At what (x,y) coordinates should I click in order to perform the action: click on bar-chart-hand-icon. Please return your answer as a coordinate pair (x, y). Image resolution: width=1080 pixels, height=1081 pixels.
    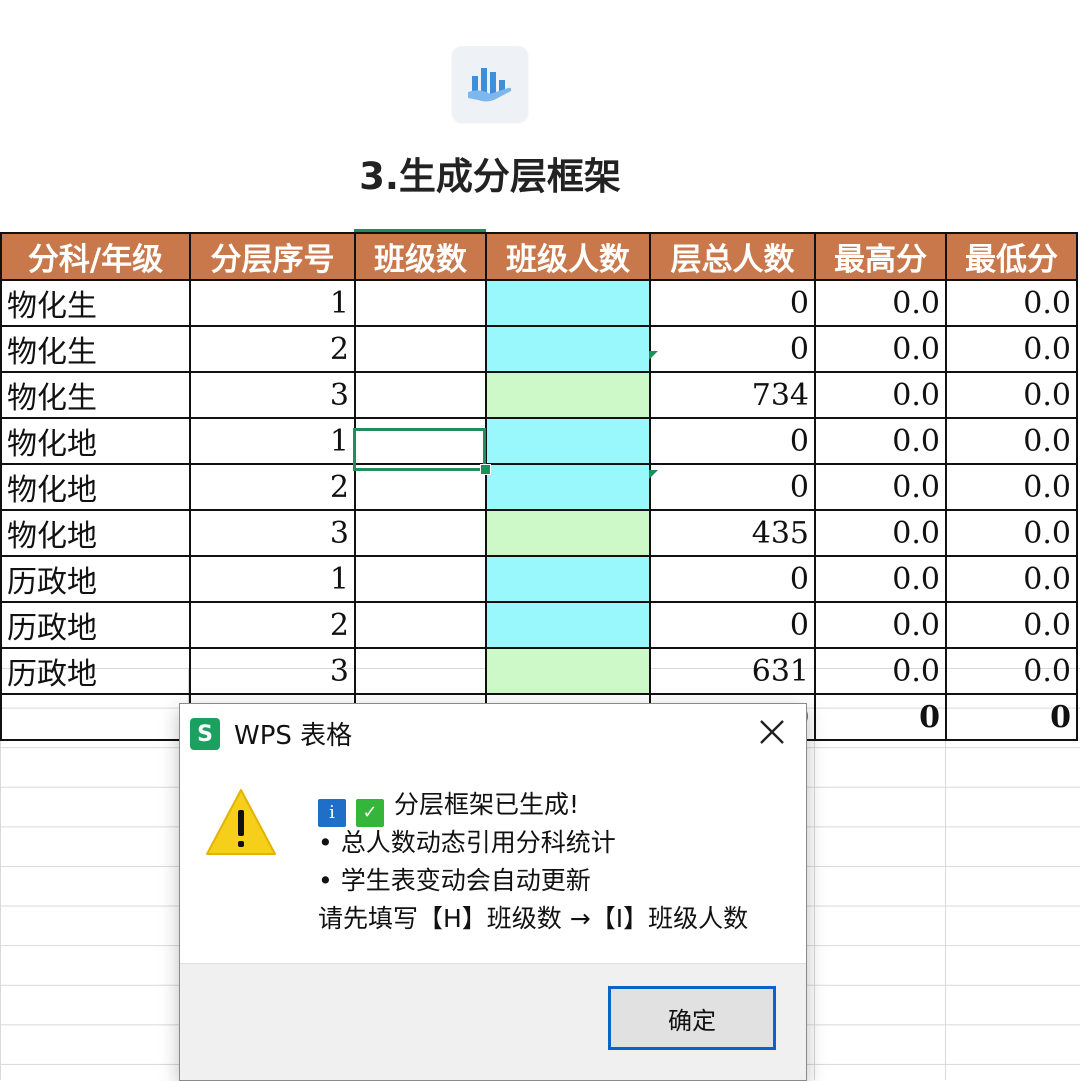
    Looking at the image, I should click on (490, 85).